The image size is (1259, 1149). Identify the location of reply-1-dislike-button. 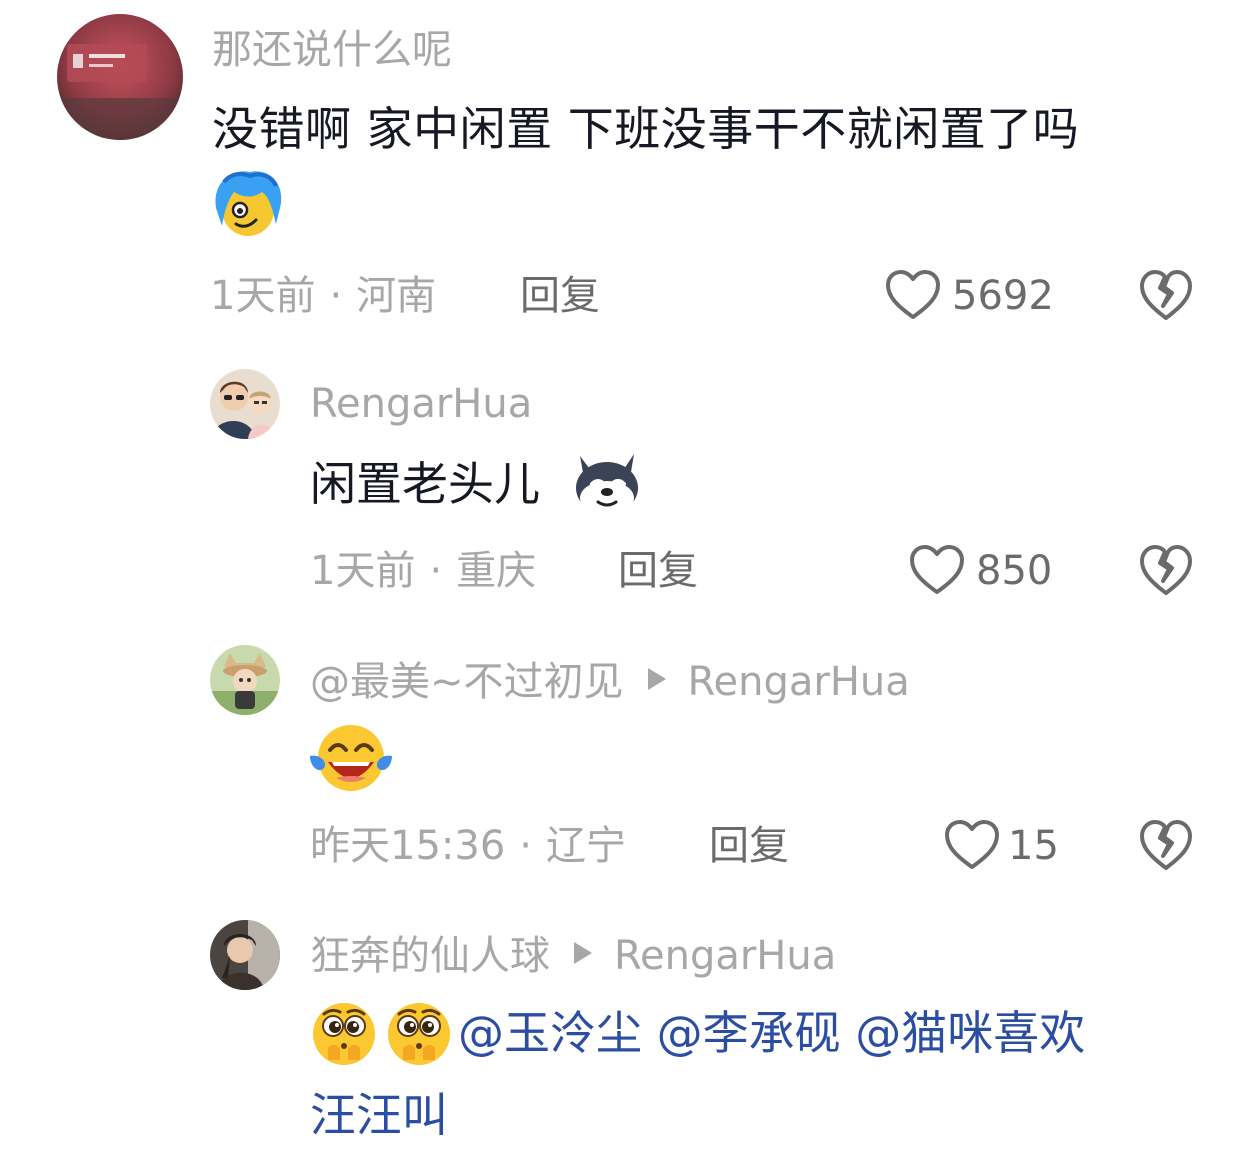
(1166, 570).